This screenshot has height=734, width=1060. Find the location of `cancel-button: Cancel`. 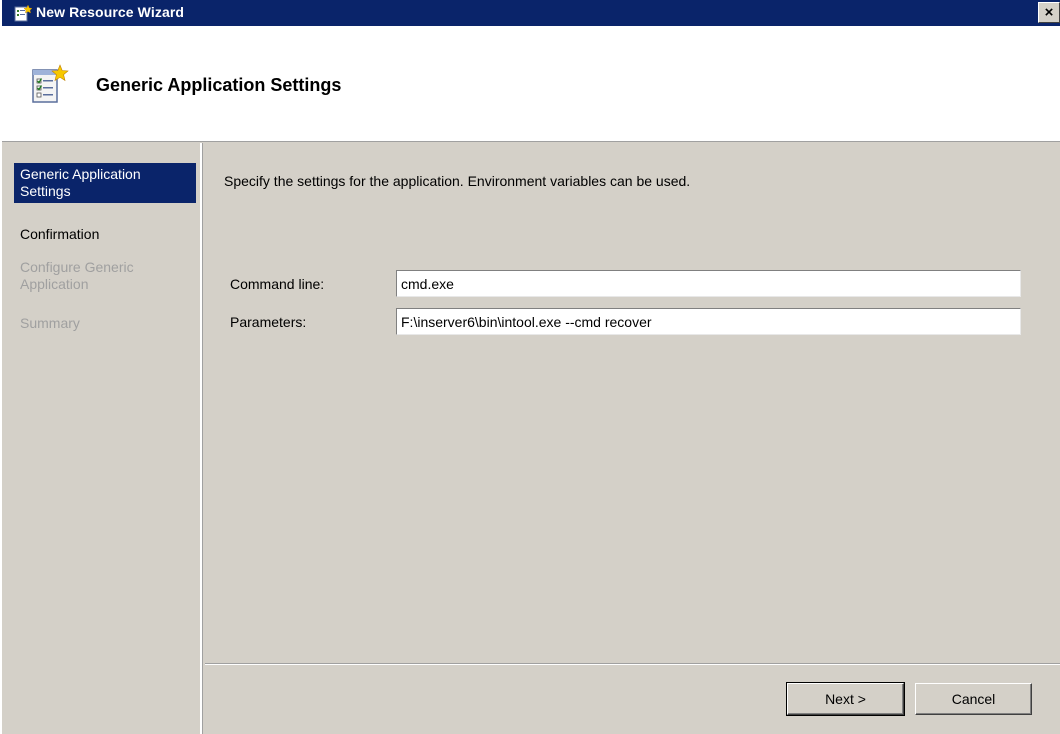

cancel-button: Cancel is located at coordinates (973, 699).